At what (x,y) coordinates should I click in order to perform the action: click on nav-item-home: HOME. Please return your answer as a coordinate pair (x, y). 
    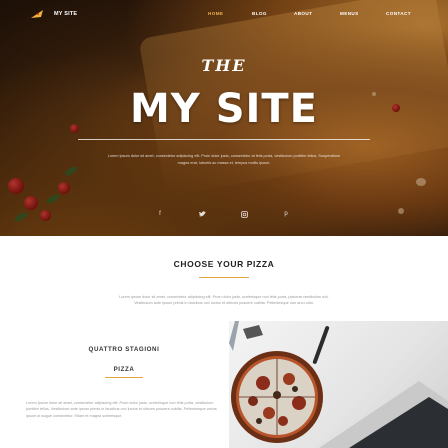
    Looking at the image, I should click on (215, 13).